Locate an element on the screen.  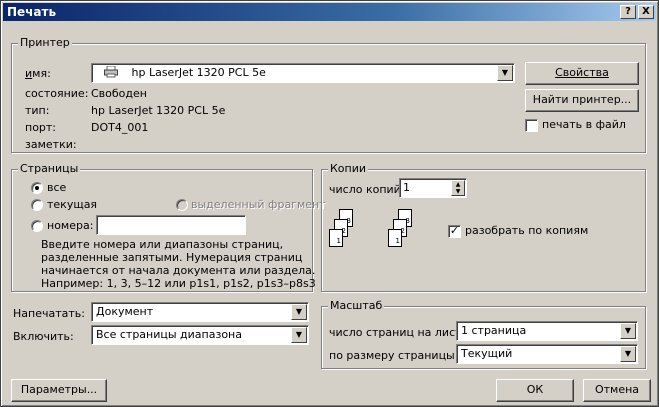
collate-label: разобрать по копиям is located at coordinates (526, 230).